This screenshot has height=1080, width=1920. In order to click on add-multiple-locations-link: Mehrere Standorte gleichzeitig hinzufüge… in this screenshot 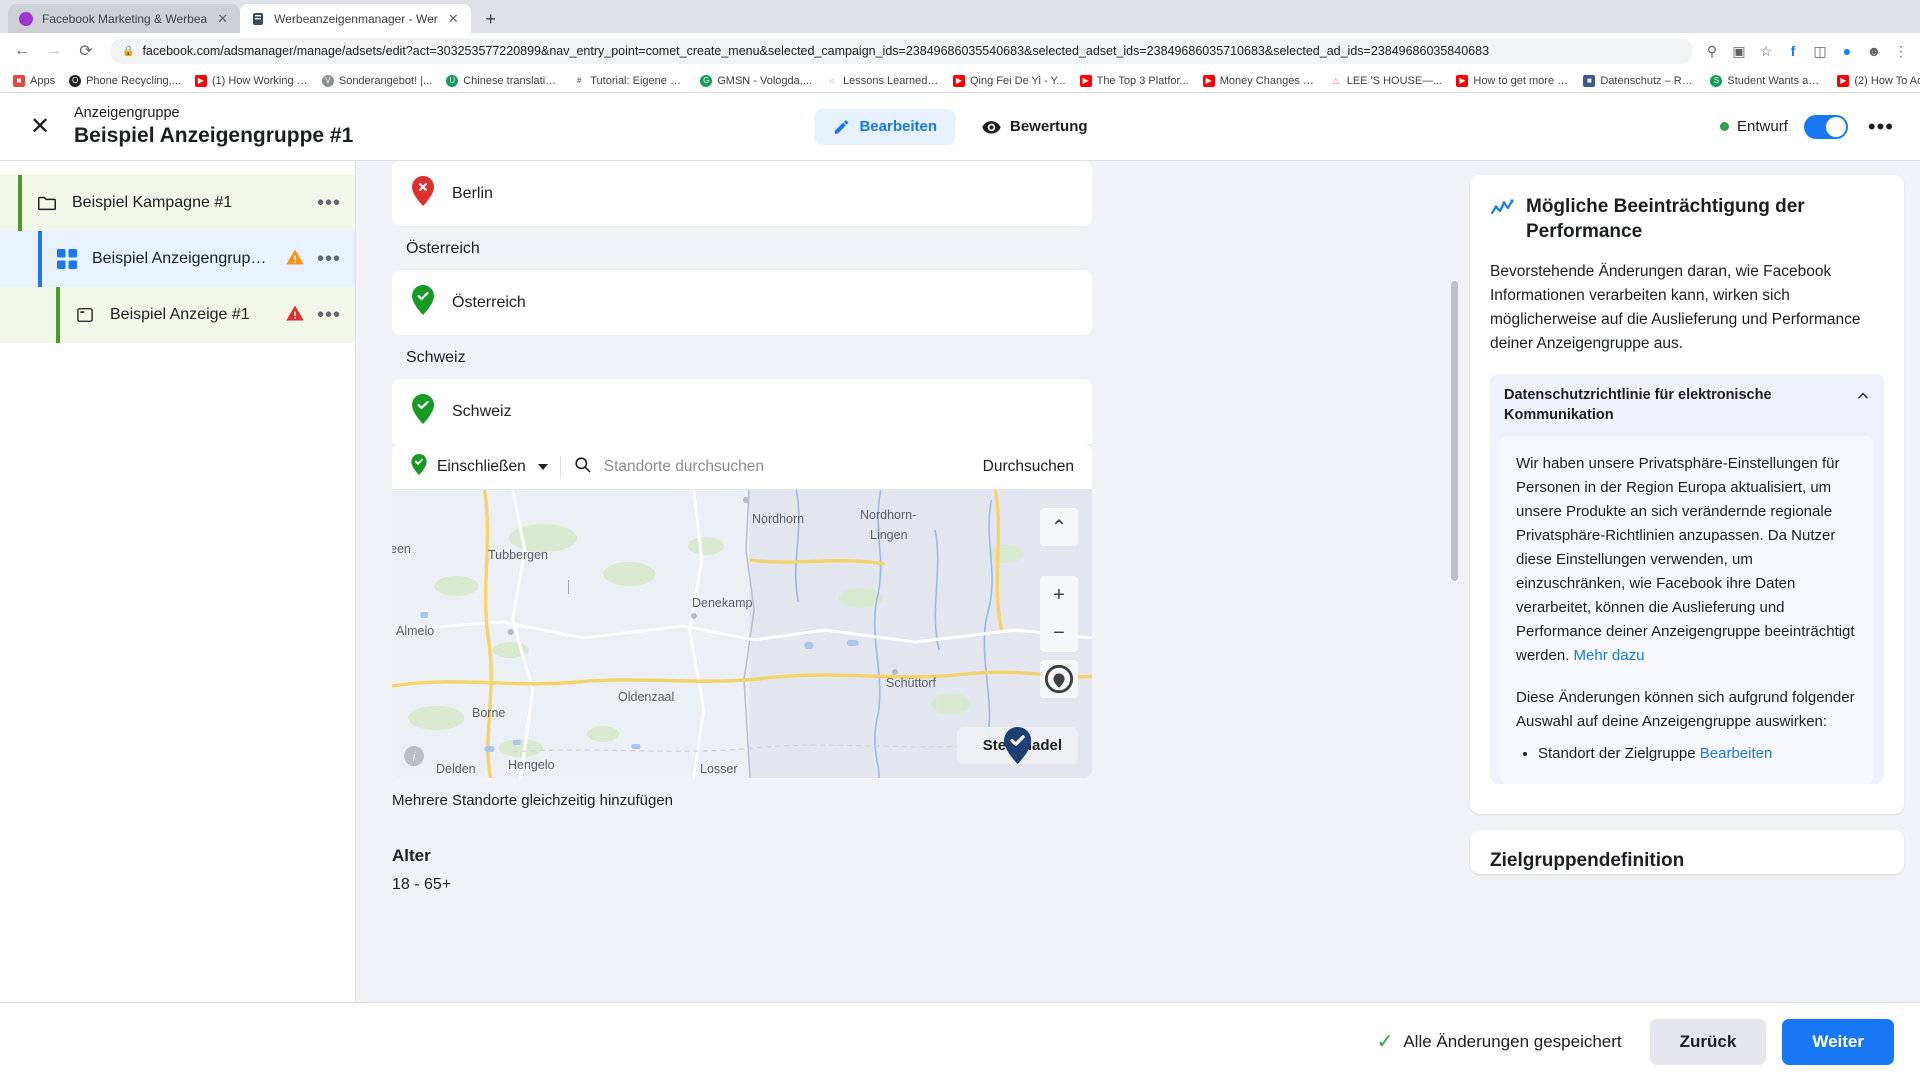, I will do `click(532, 800)`.